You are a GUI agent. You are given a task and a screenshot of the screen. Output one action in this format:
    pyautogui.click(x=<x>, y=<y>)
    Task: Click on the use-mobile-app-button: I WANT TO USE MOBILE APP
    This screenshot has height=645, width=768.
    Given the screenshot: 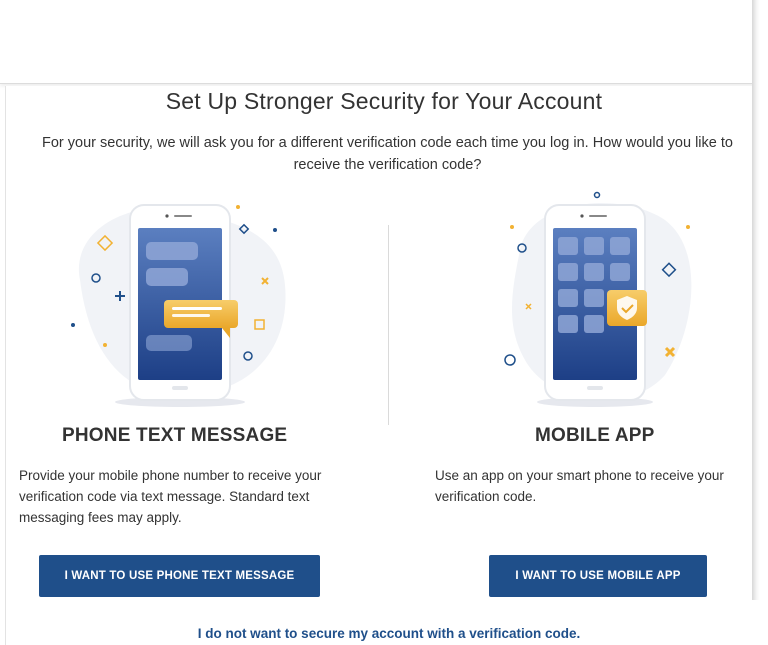 What is the action you would take?
    pyautogui.click(x=598, y=576)
    